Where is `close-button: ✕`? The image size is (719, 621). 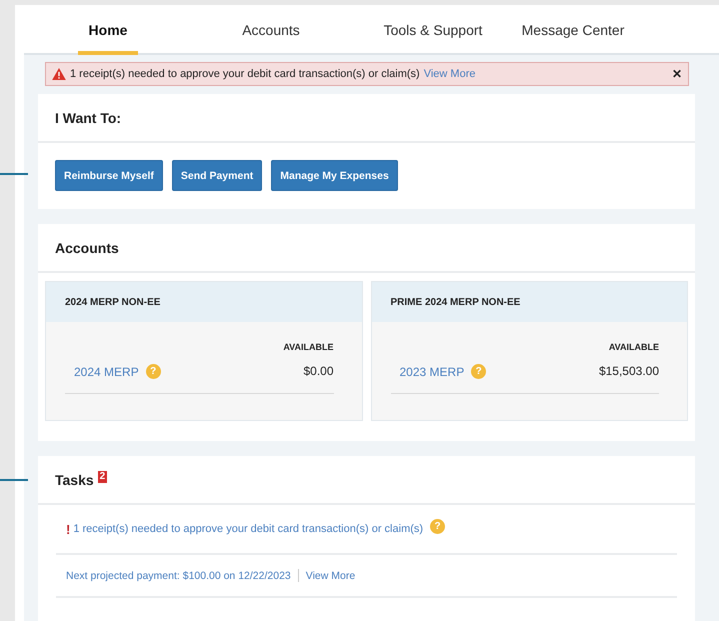
close-button: ✕ is located at coordinates (677, 74).